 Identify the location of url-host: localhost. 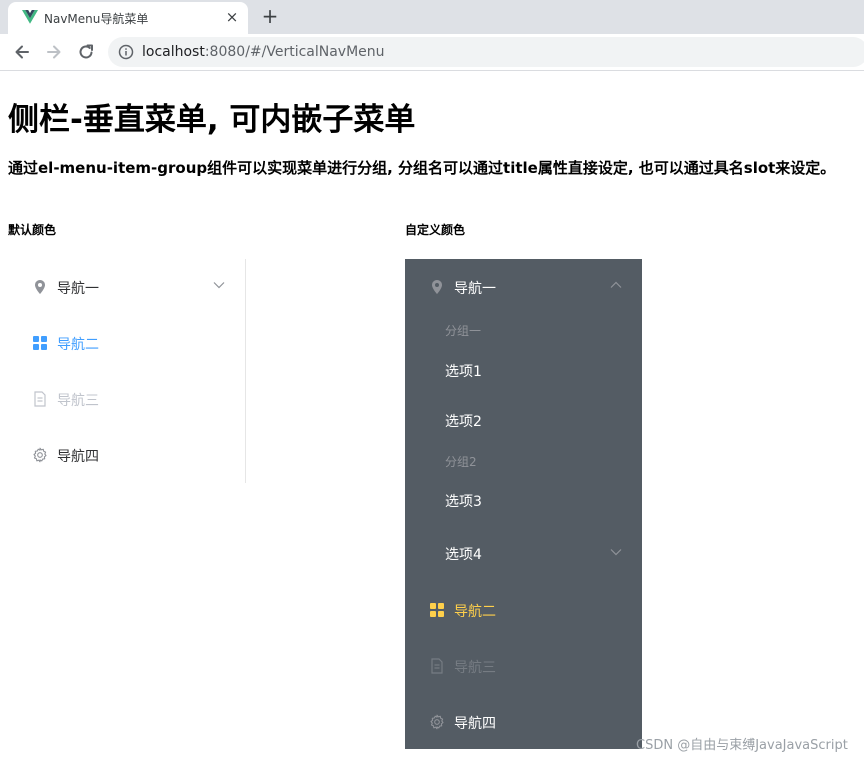
(173, 52).